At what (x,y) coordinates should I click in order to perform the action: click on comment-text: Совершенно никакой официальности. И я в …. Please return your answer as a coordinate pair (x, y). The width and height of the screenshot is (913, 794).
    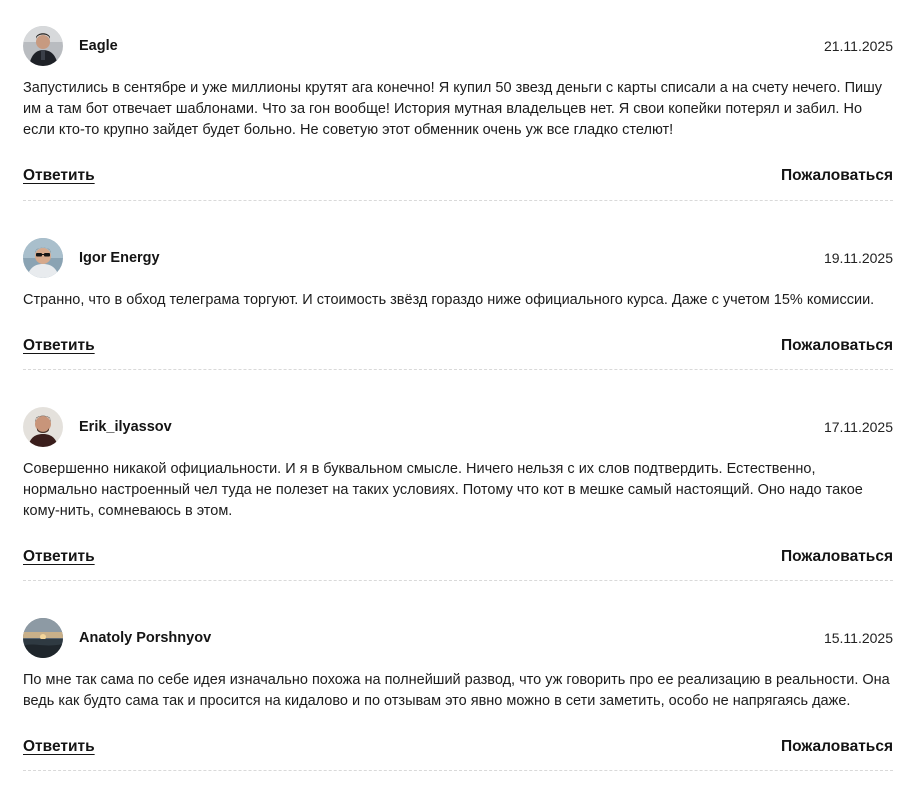
    Looking at the image, I should click on (443, 490).